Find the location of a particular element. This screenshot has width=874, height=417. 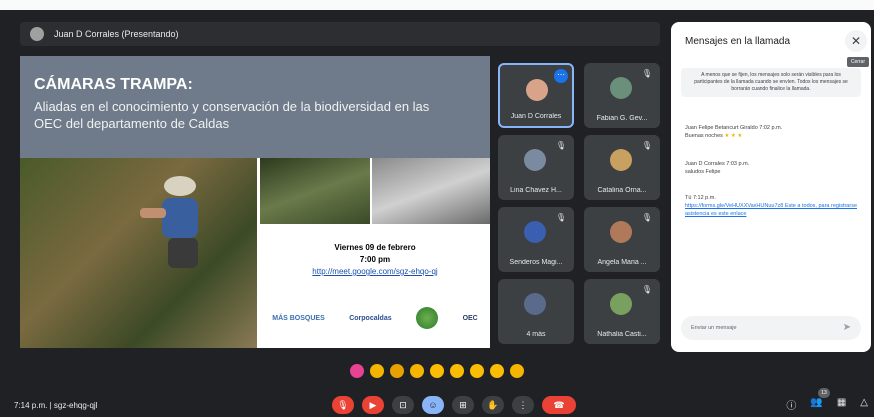

reaction-bar is located at coordinates (437, 371).